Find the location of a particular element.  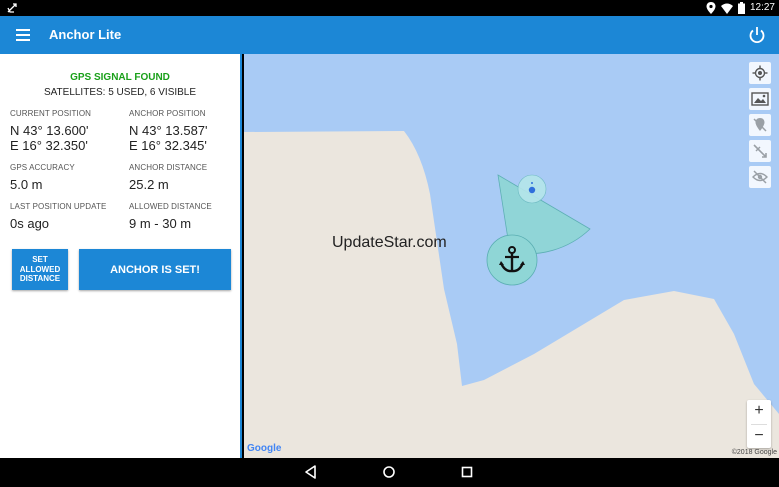

map-layers-icon is located at coordinates (760, 99).